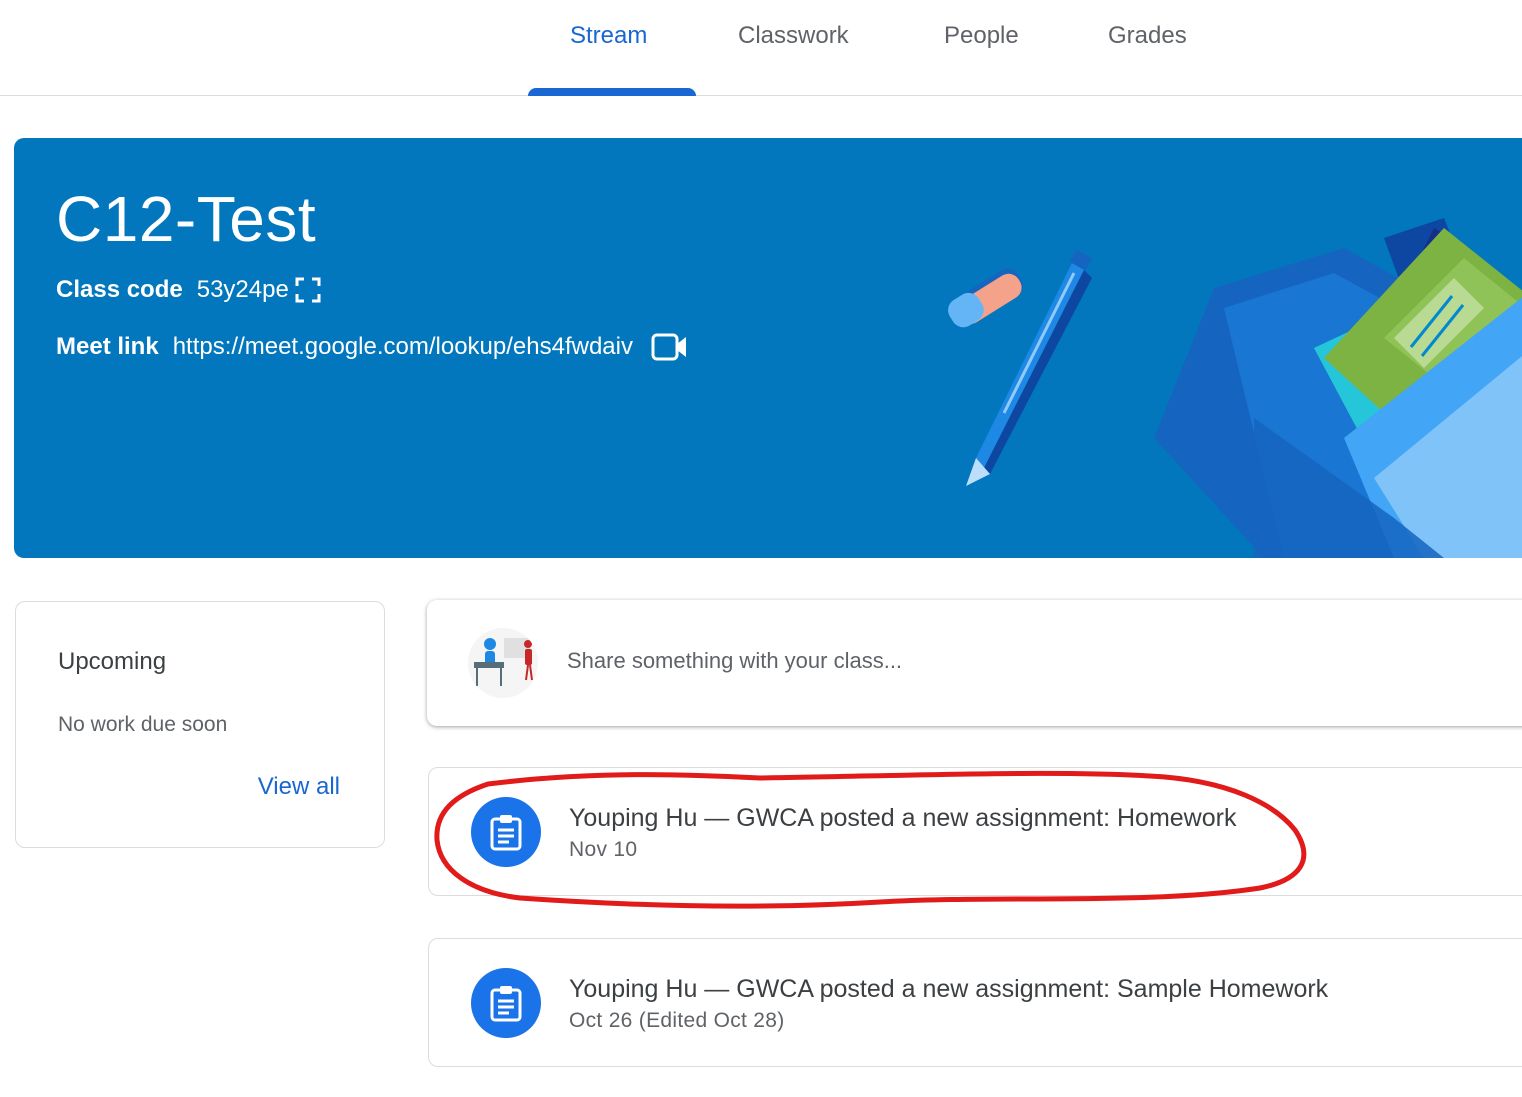  I want to click on top-tab-bar: Stream Classwork People Grades, so click(761, 48).